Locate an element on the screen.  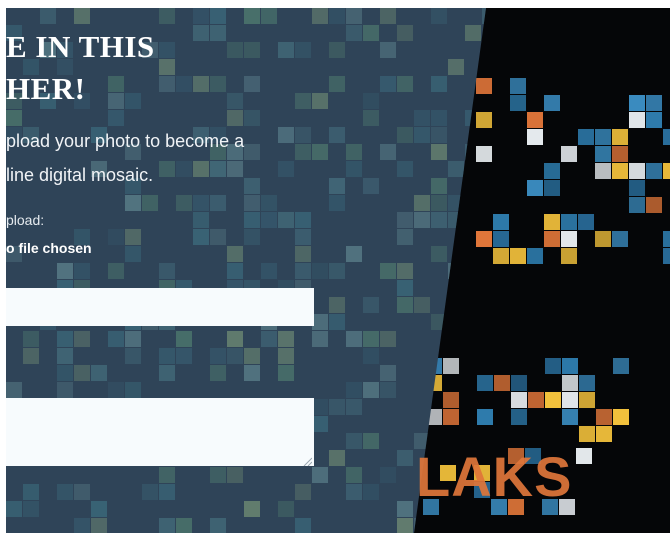
name-input is located at coordinates (160, 307).